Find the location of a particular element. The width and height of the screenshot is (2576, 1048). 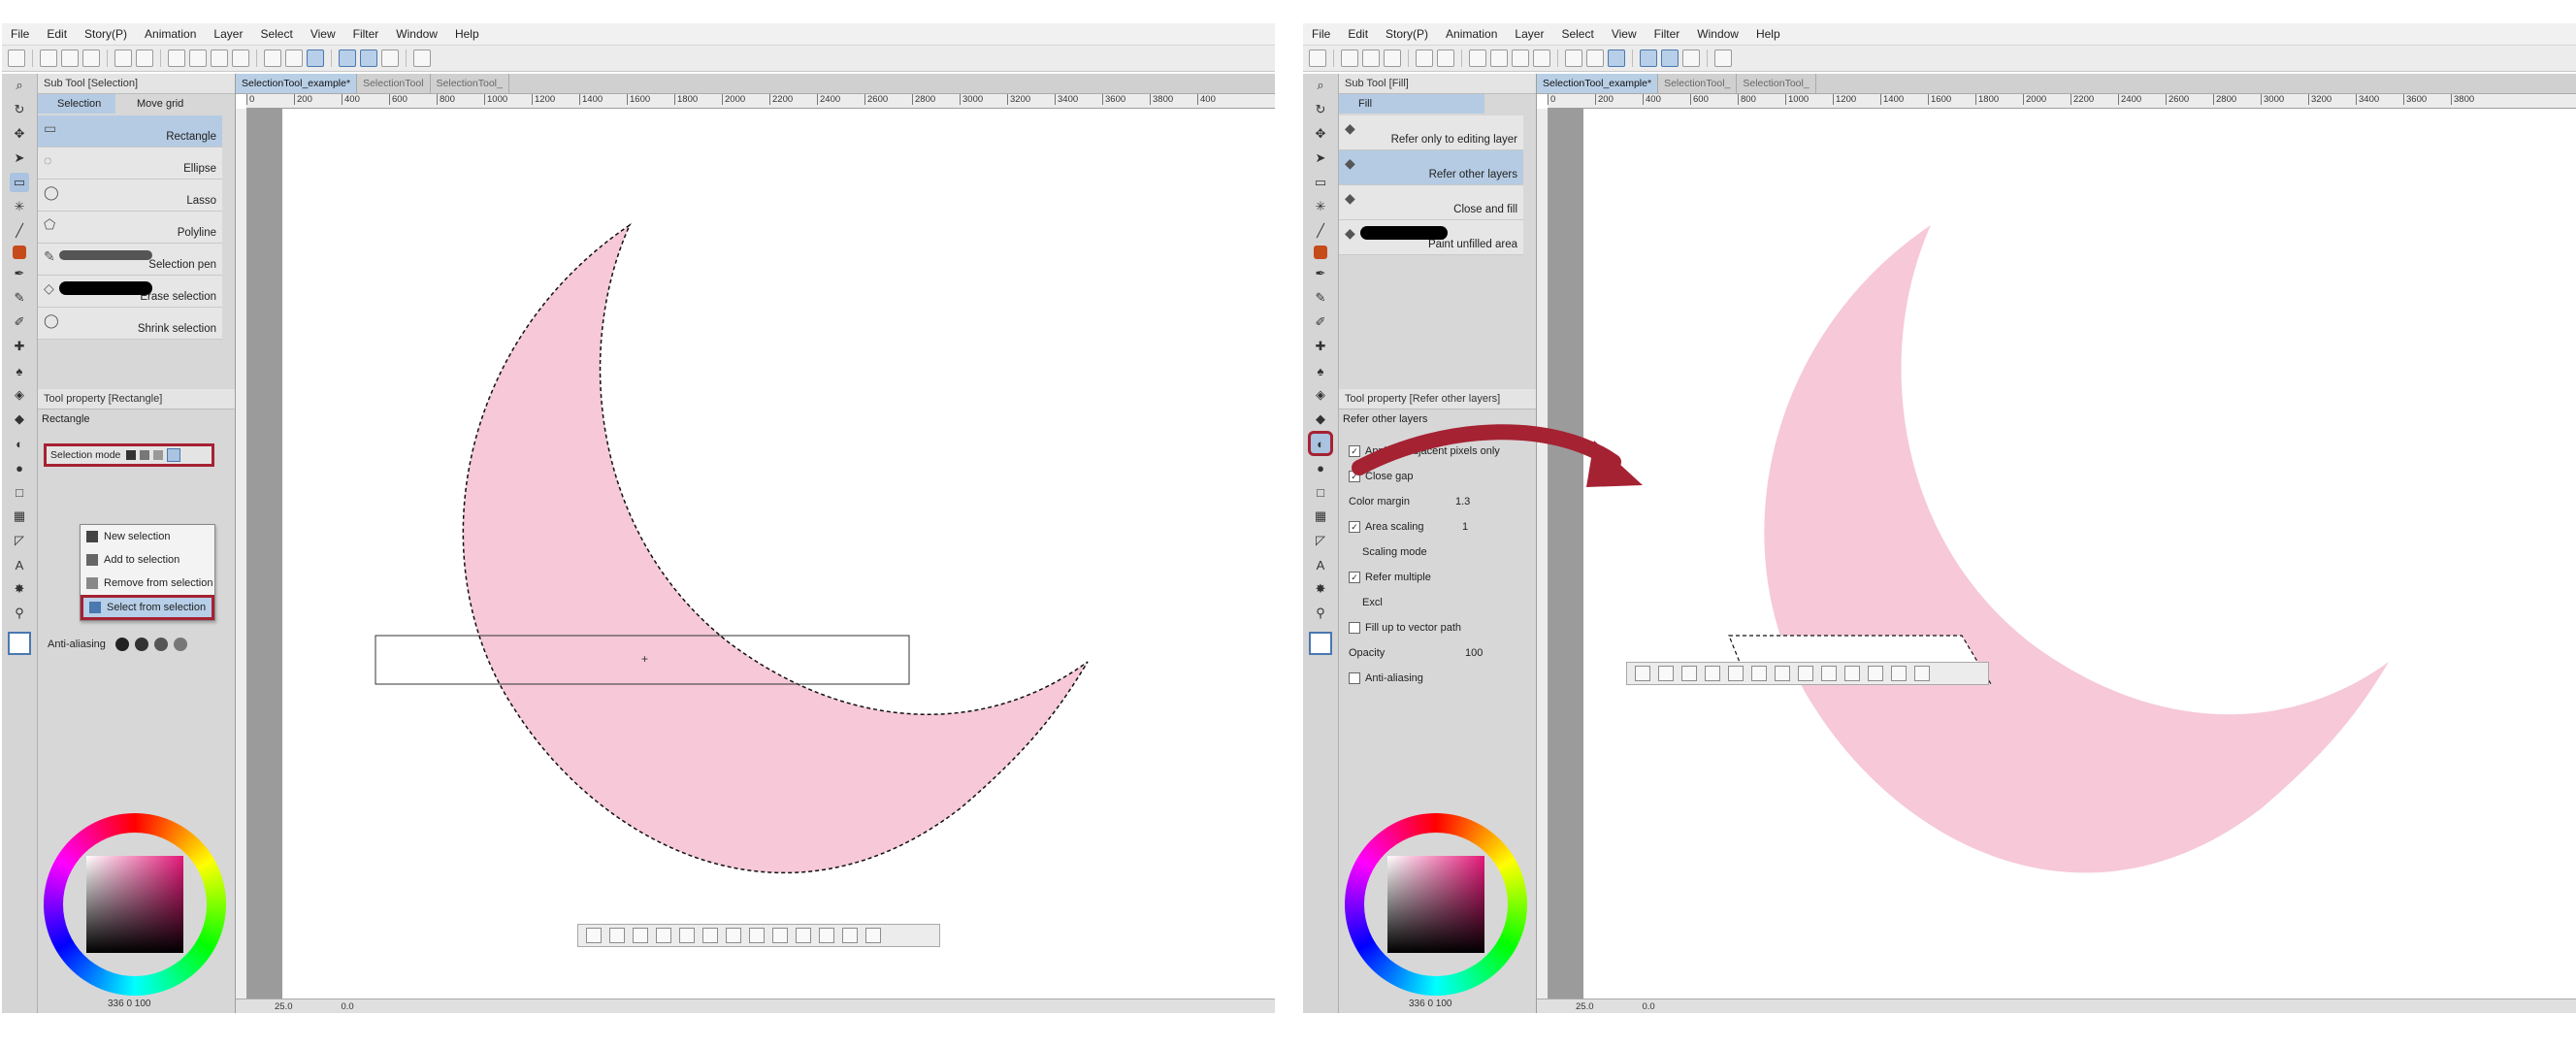

figure-tool-icon: □ is located at coordinates (19, 492).